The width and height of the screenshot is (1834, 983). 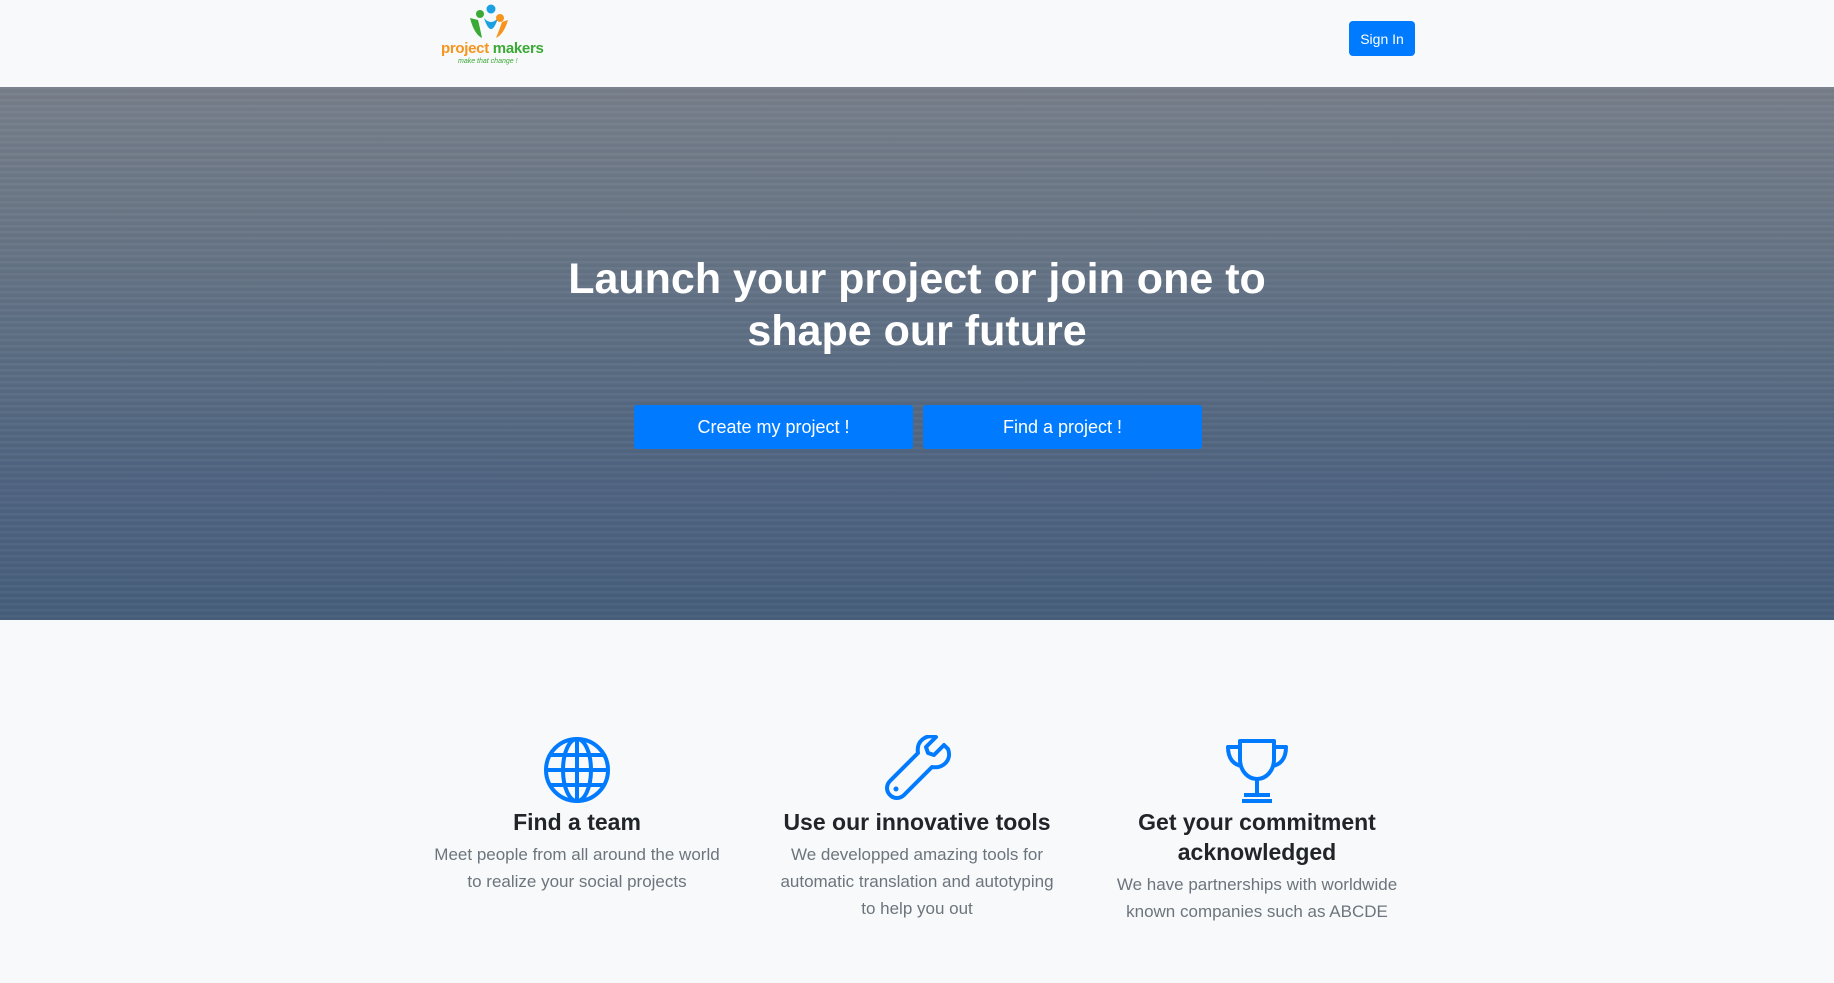 I want to click on create-project-button: Create my project !, so click(x=773, y=427).